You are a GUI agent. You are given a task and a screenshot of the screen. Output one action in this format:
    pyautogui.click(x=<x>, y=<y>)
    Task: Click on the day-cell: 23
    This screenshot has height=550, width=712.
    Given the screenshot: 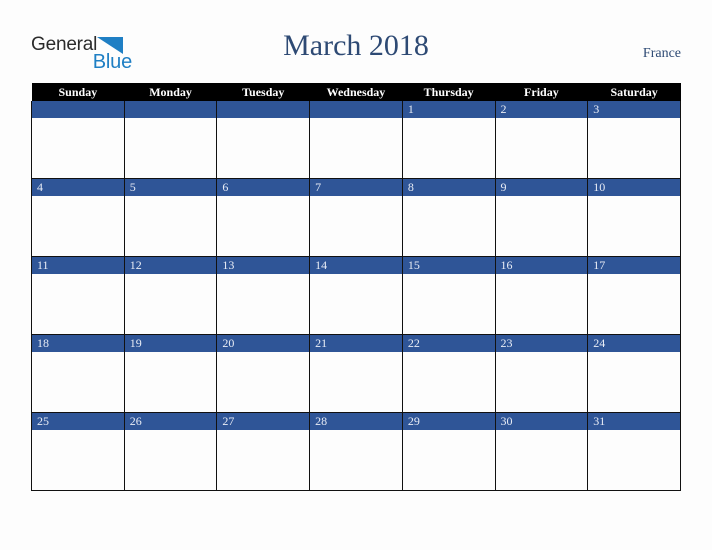 What is the action you would take?
    pyautogui.click(x=541, y=373)
    